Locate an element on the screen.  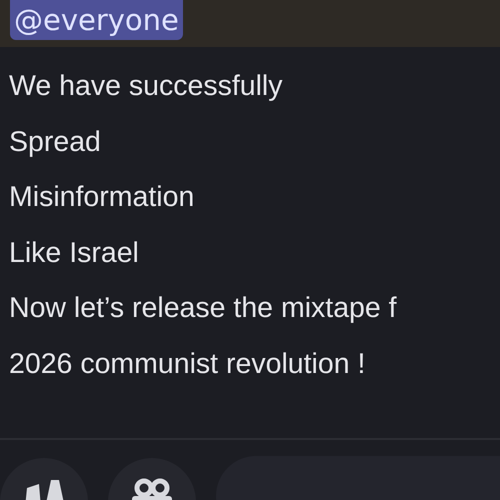
mention-tag: @everyone is located at coordinates (96, 20).